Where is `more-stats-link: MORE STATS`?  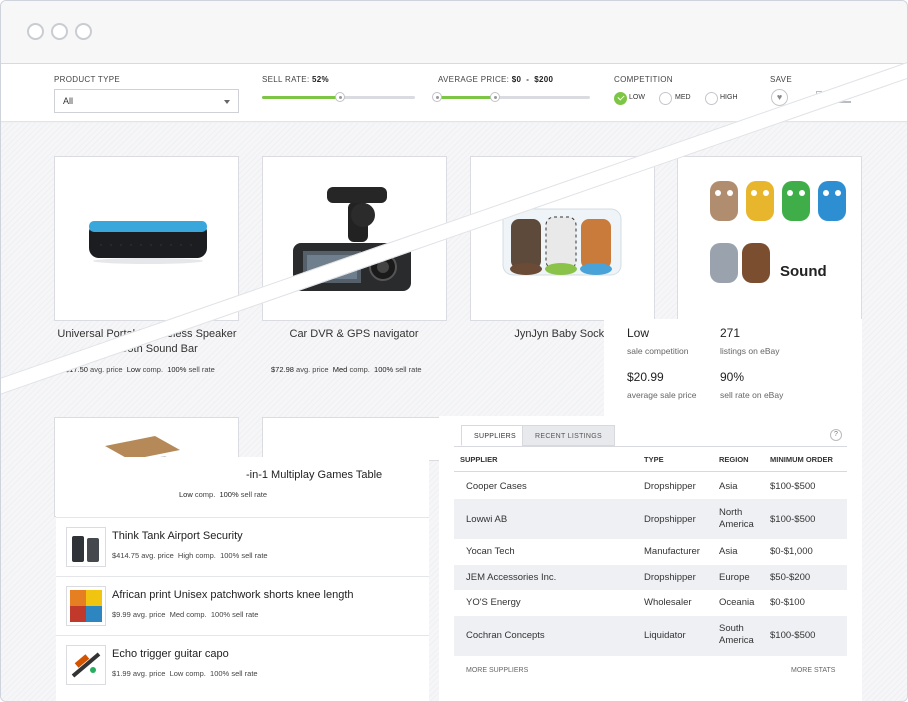 more-stats-link: MORE STATS is located at coordinates (813, 670).